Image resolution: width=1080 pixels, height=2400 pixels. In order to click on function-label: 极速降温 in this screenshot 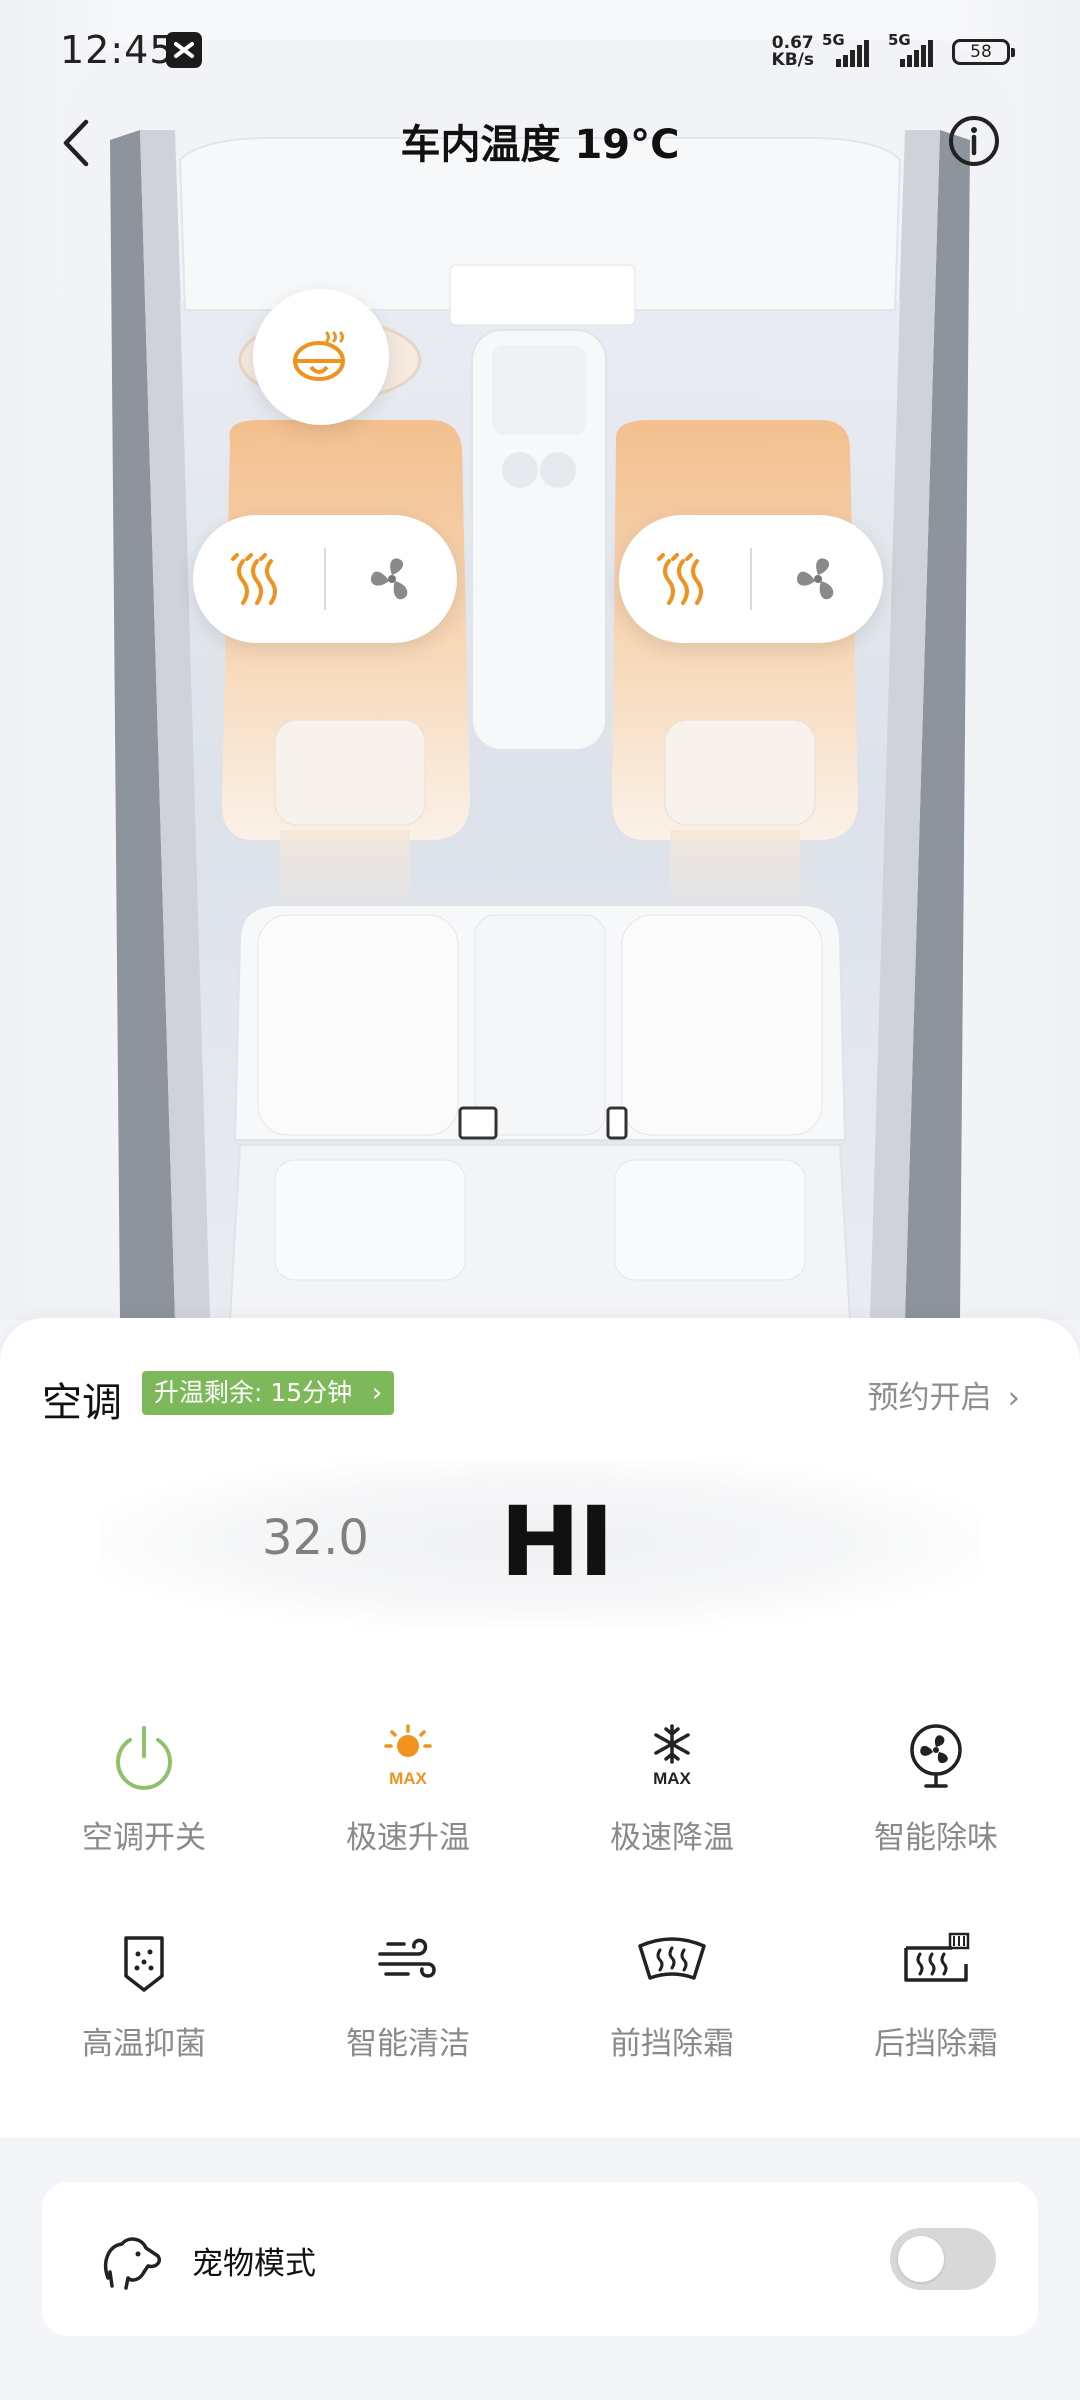, I will do `click(672, 1838)`.